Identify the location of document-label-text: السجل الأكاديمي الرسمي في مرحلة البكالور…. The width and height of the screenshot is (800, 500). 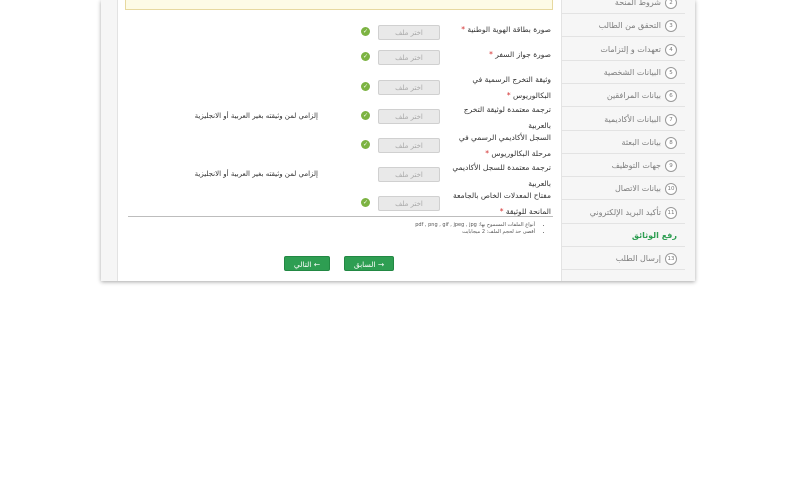
(504, 145).